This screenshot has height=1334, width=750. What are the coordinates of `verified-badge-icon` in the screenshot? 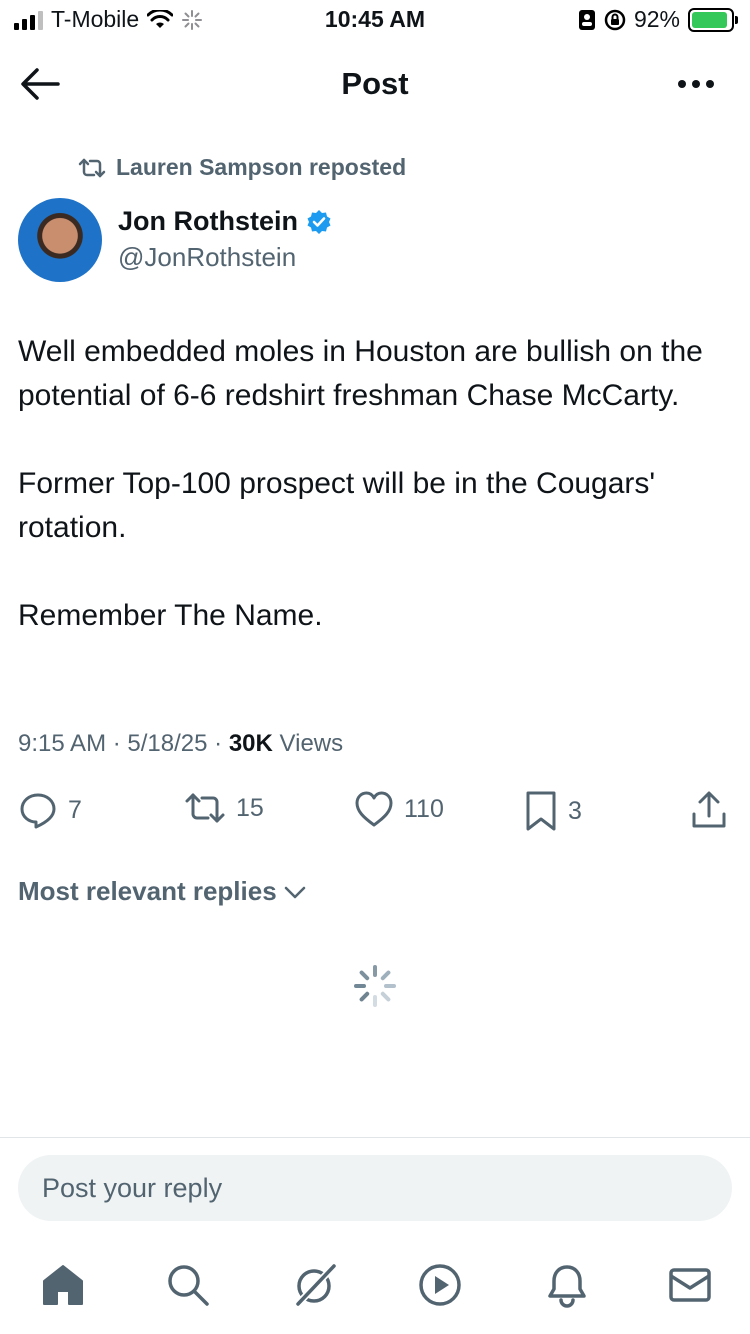 It's located at (319, 221).